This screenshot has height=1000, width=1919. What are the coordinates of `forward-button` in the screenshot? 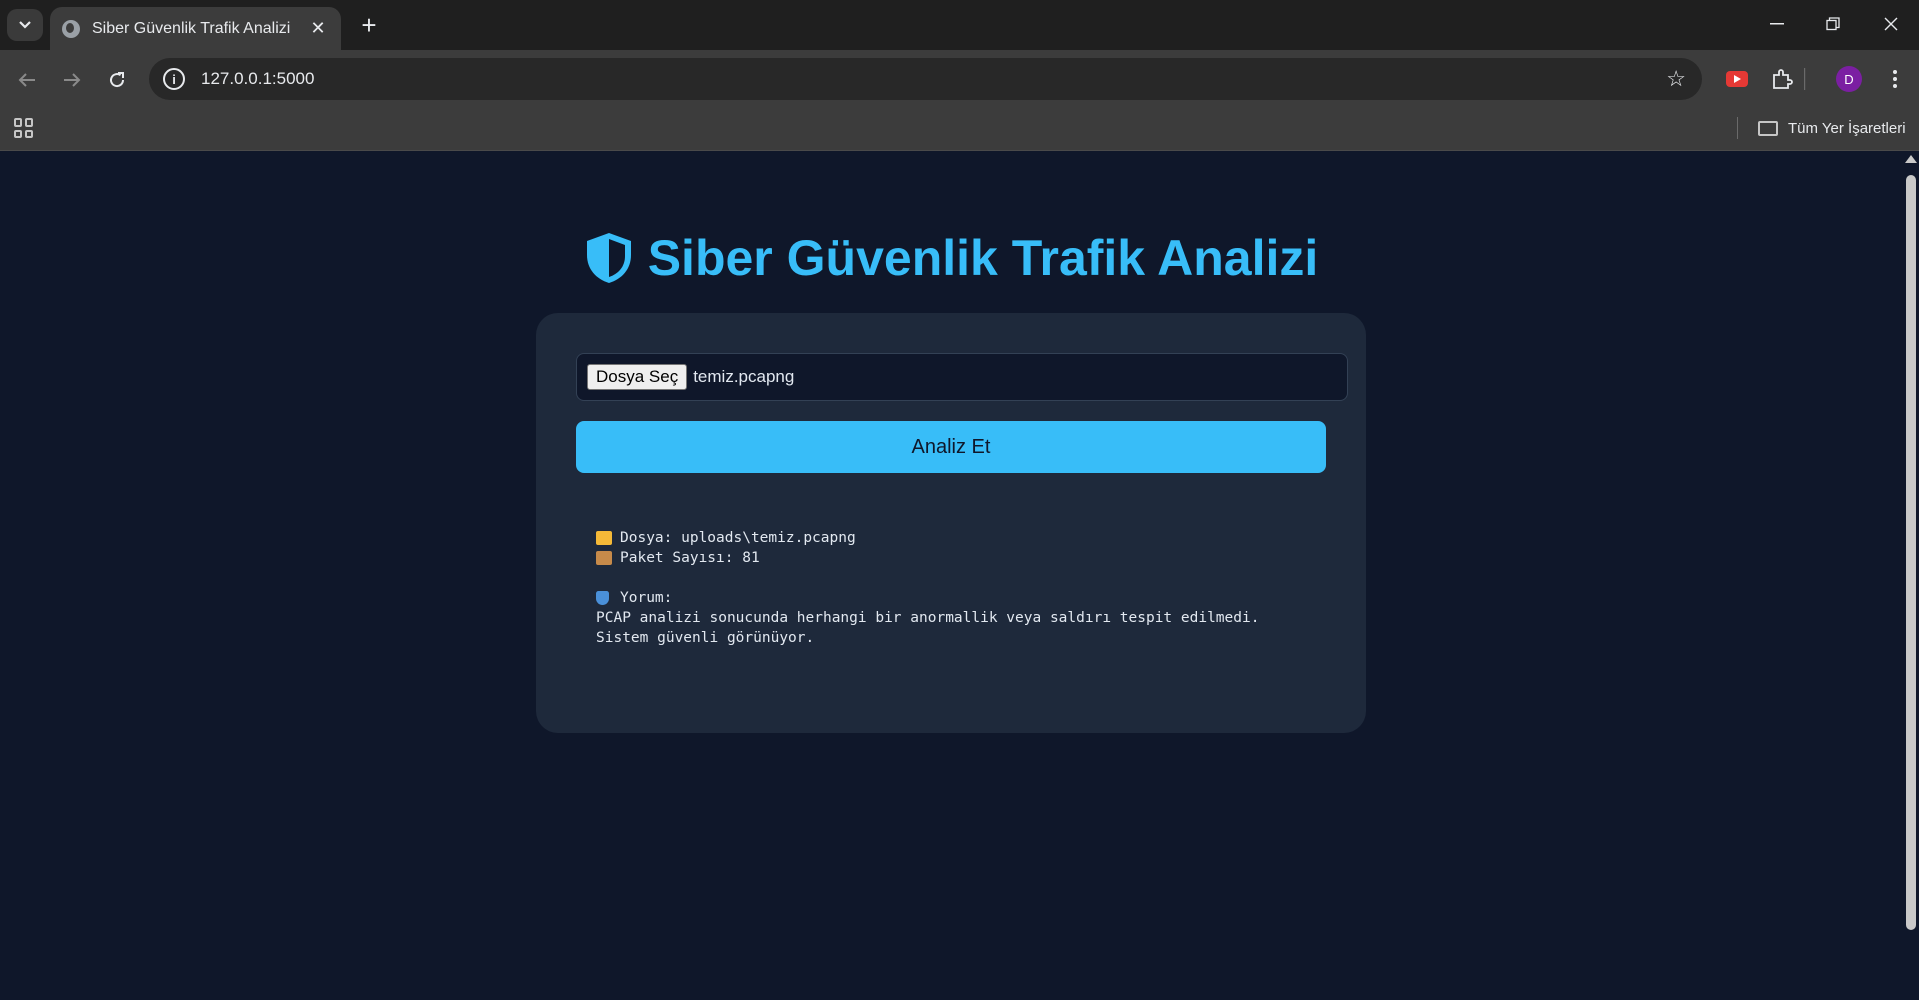 It's located at (72, 80).